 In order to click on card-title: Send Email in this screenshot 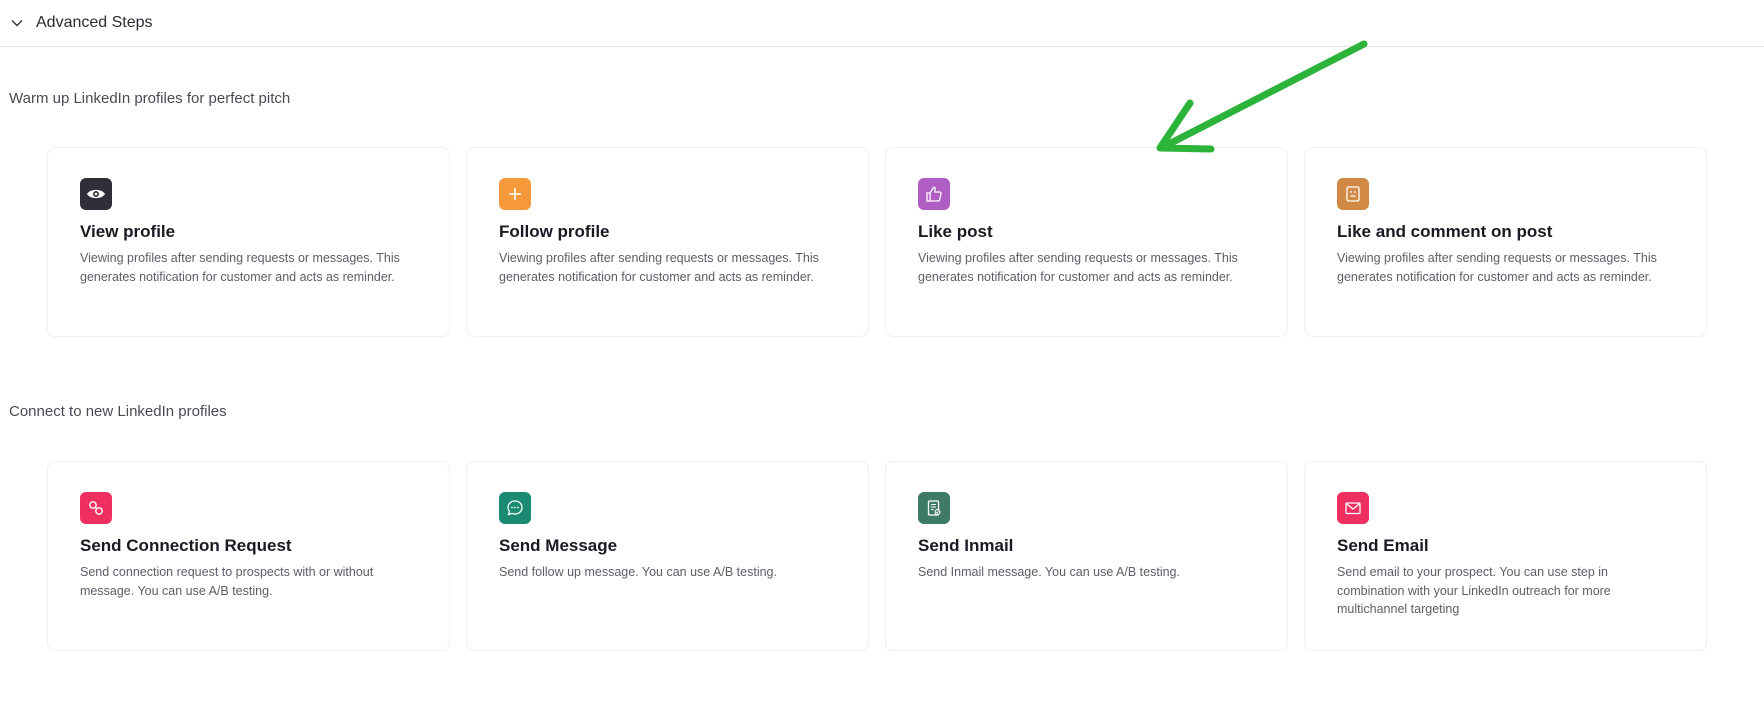, I will do `click(1383, 545)`.